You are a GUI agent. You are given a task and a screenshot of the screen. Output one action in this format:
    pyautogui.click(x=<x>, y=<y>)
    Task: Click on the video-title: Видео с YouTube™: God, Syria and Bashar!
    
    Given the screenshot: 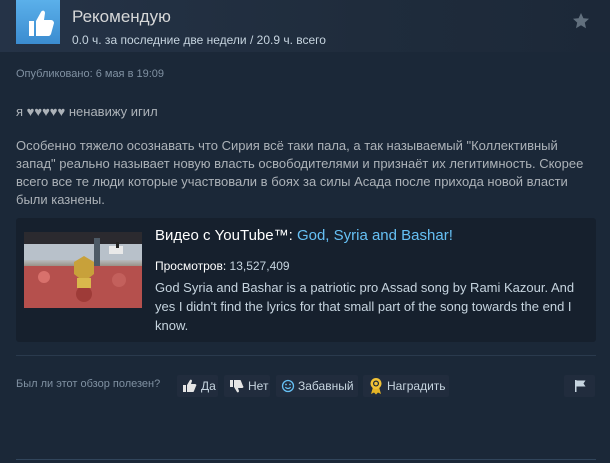 What is the action you would take?
    pyautogui.click(x=304, y=235)
    